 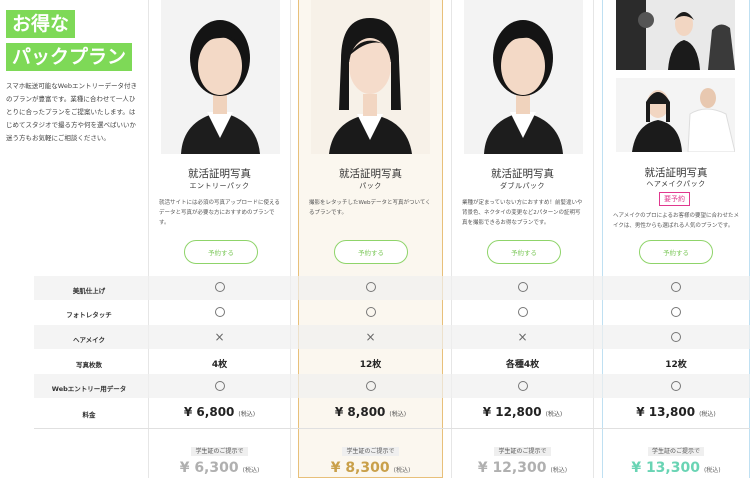 What do you see at coordinates (522, 365) in the screenshot?
I see `cell-photo-count: 各種4枚` at bounding box center [522, 365].